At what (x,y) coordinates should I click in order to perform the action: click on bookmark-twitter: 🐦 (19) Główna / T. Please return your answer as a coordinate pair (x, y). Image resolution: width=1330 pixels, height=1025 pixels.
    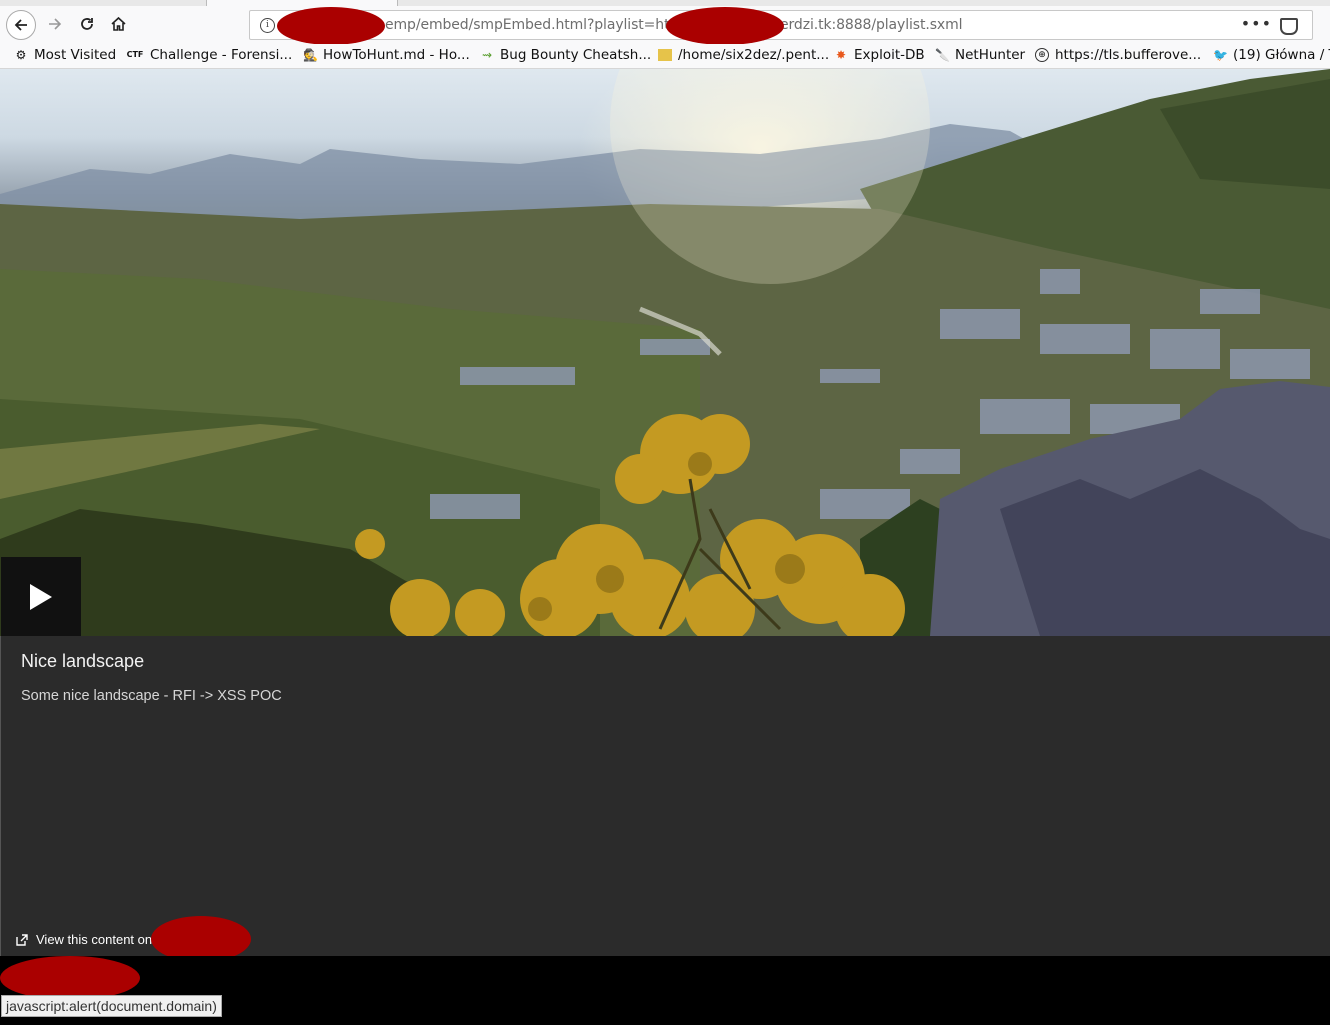
    Looking at the image, I should click on (1271, 55).